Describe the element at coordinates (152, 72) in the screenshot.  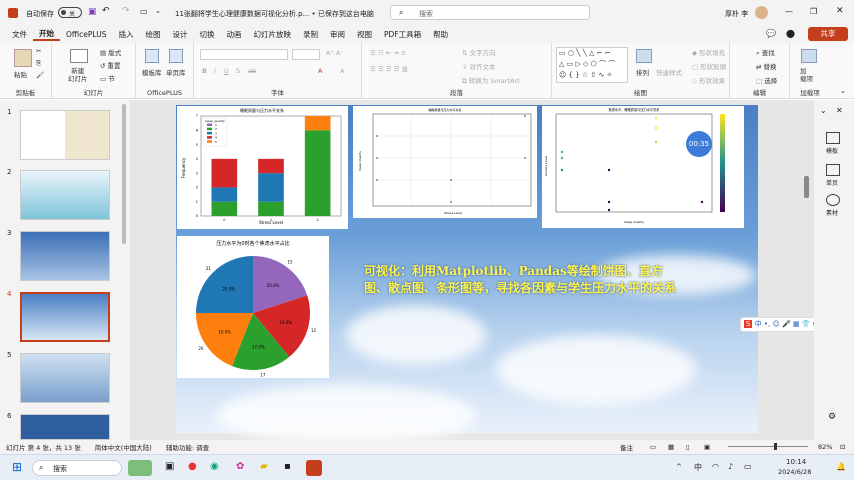
I see `template-library-button: 模板库` at that location.